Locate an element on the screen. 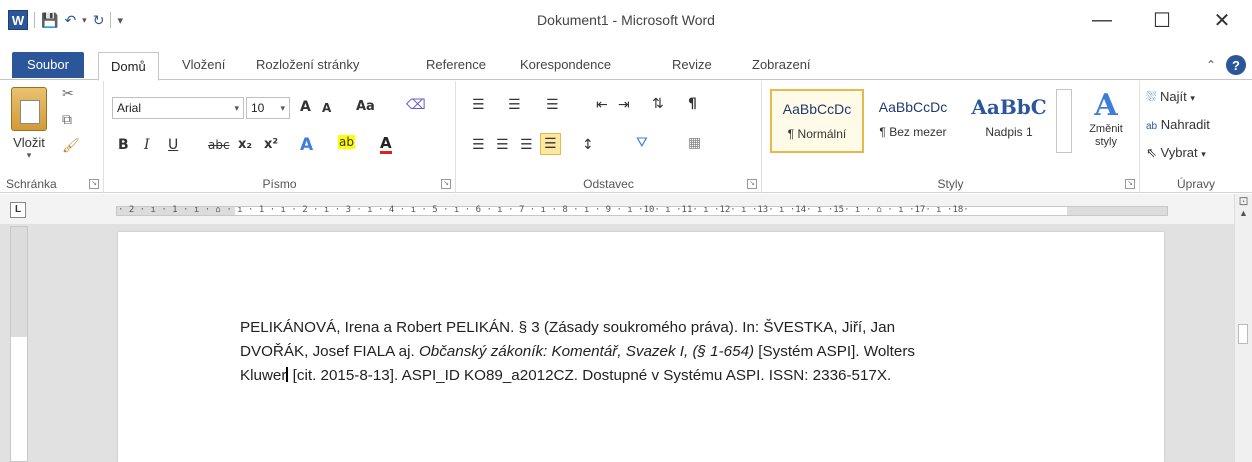 This screenshot has width=1252, height=462. ruler-right-margin is located at coordinates (1117, 211).